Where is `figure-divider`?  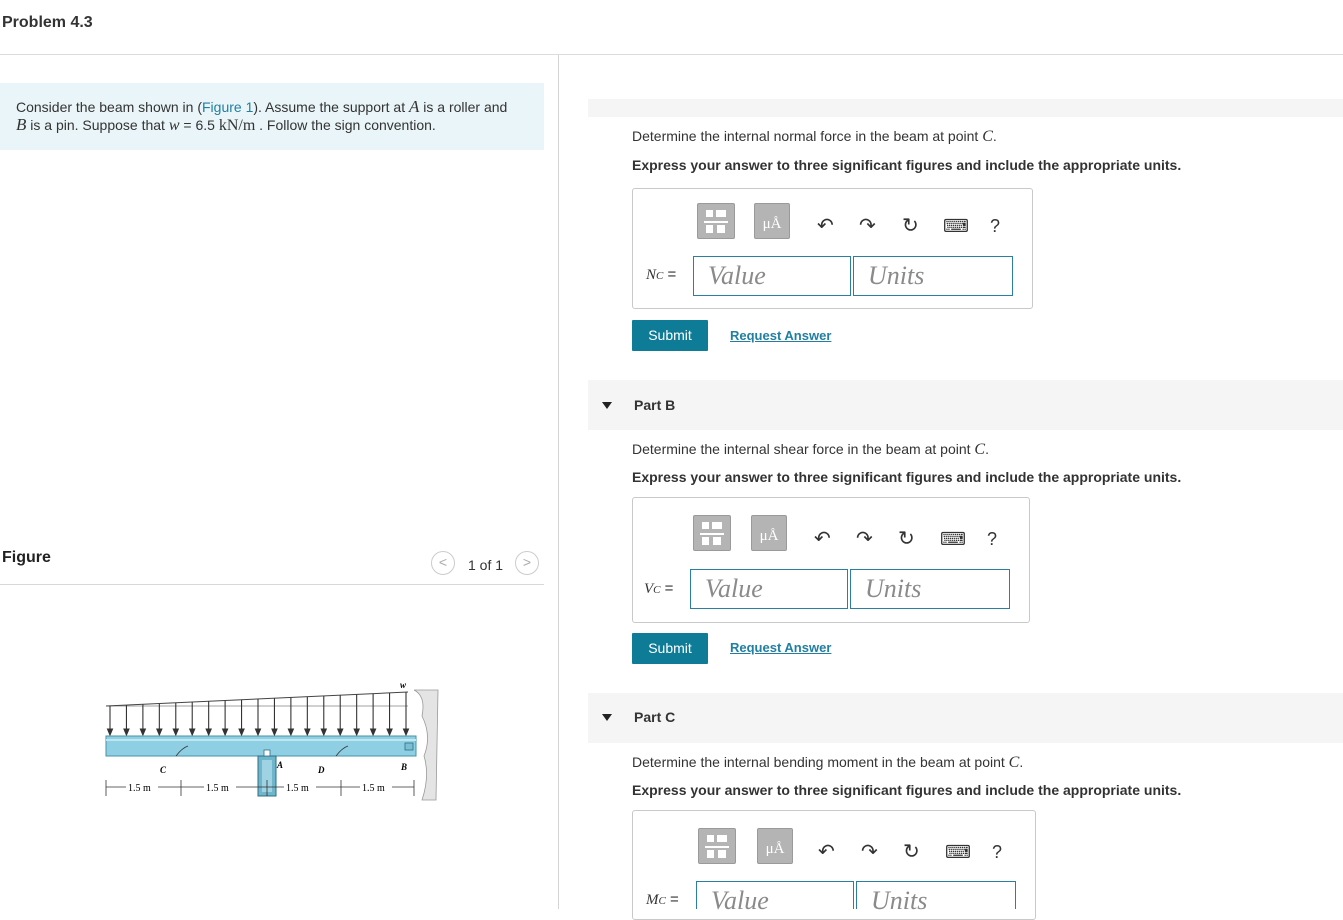
figure-divider is located at coordinates (272, 584).